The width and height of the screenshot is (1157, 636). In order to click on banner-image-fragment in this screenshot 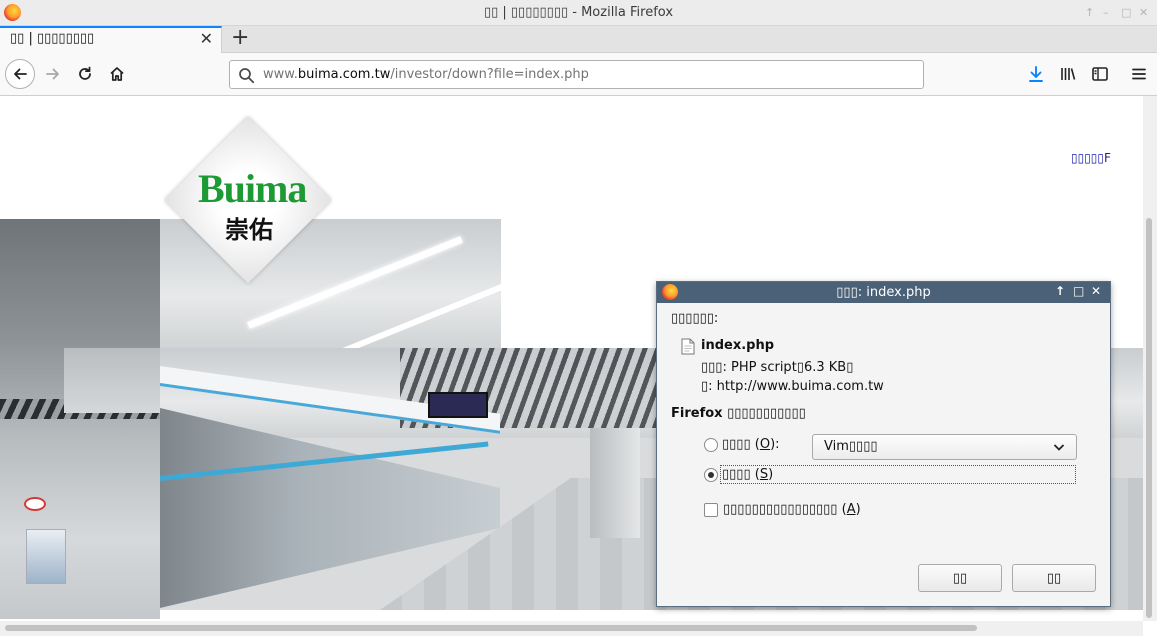, I will do `click(112, 380)`.